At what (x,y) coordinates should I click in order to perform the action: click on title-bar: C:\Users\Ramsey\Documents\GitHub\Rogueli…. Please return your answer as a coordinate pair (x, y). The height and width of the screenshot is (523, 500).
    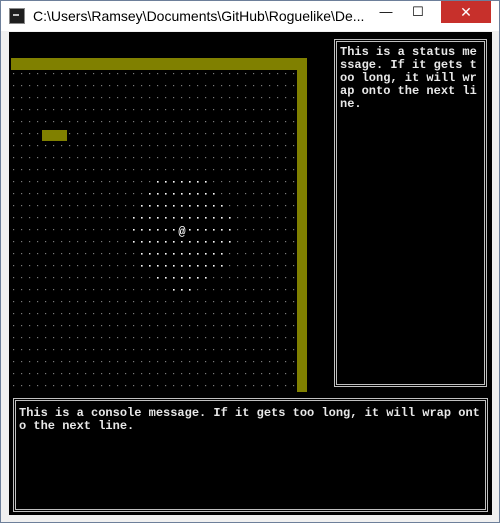
    Looking at the image, I should click on (250, 16).